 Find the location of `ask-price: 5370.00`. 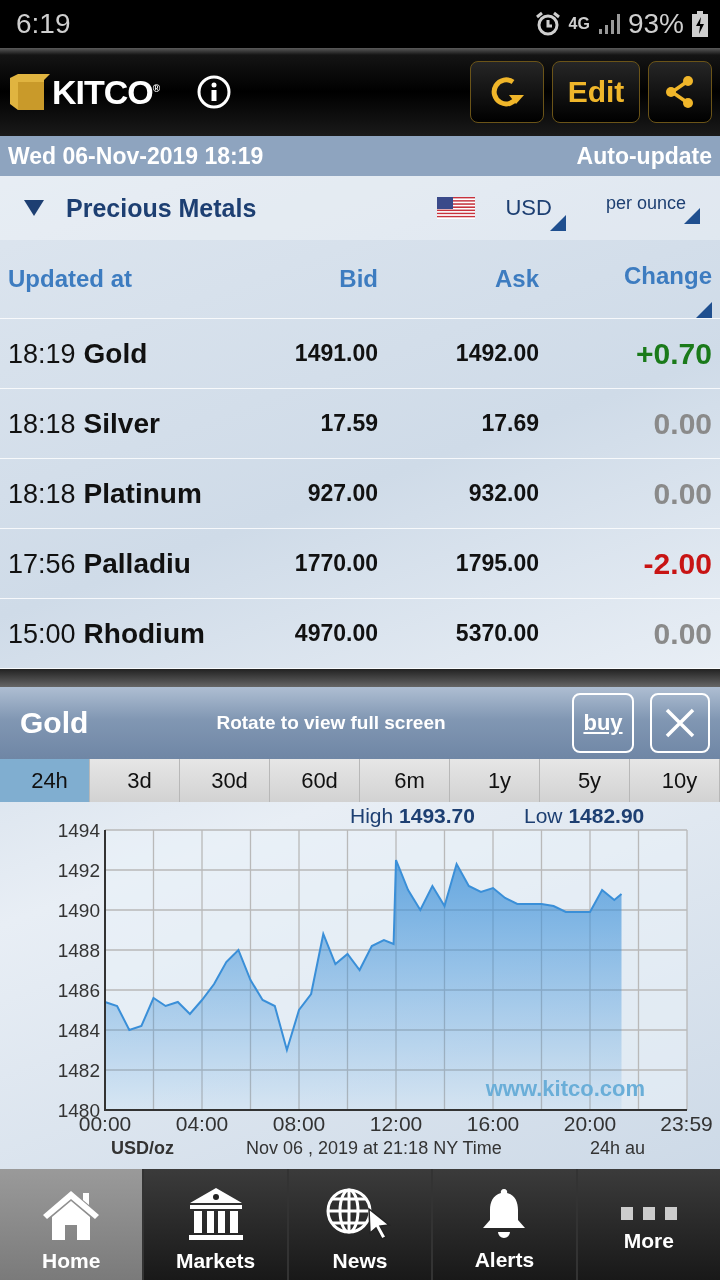

ask-price: 5370.00 is located at coordinates (496, 633).